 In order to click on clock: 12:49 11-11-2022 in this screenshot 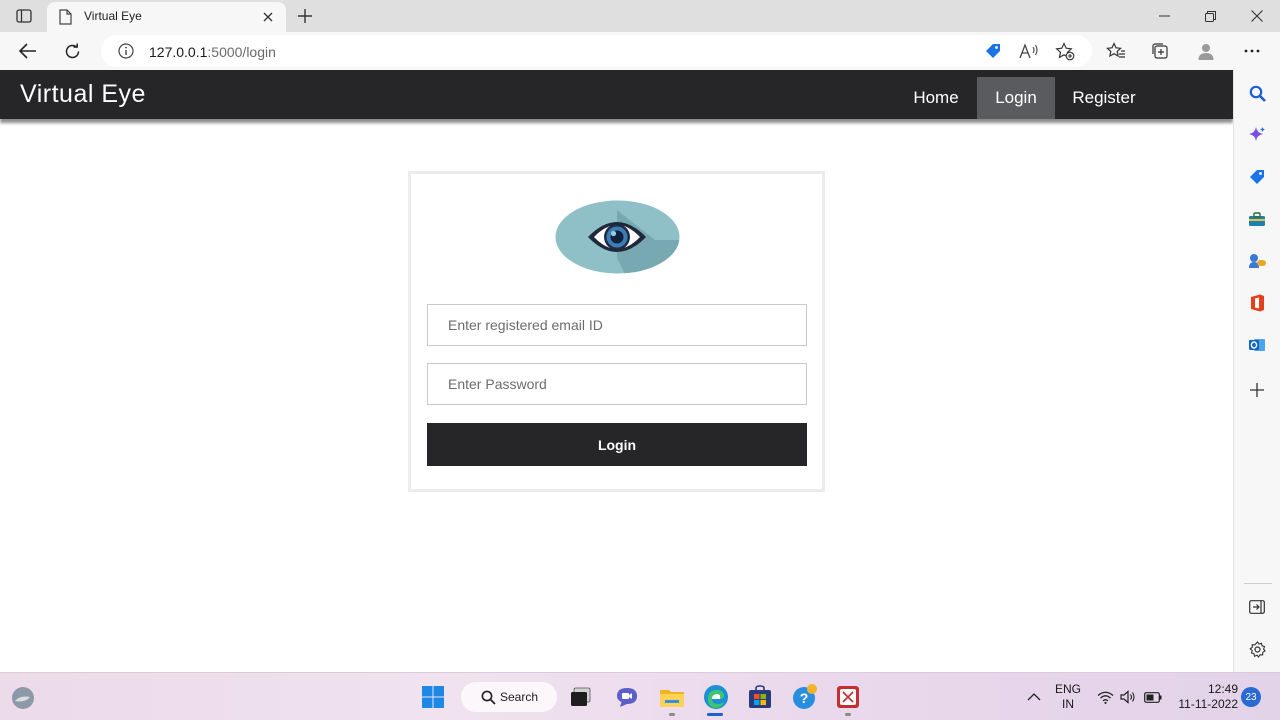, I will do `click(1205, 697)`.